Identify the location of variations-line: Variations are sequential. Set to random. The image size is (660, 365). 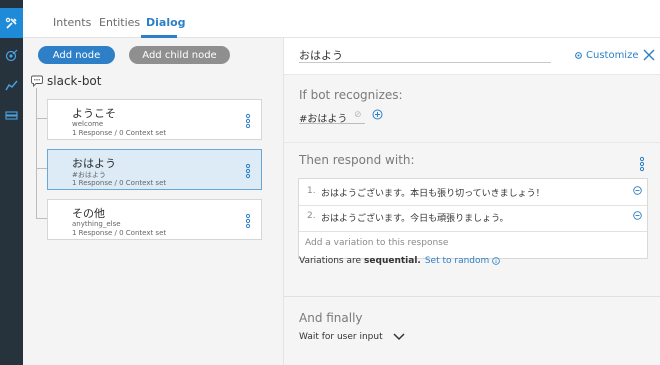
(400, 261).